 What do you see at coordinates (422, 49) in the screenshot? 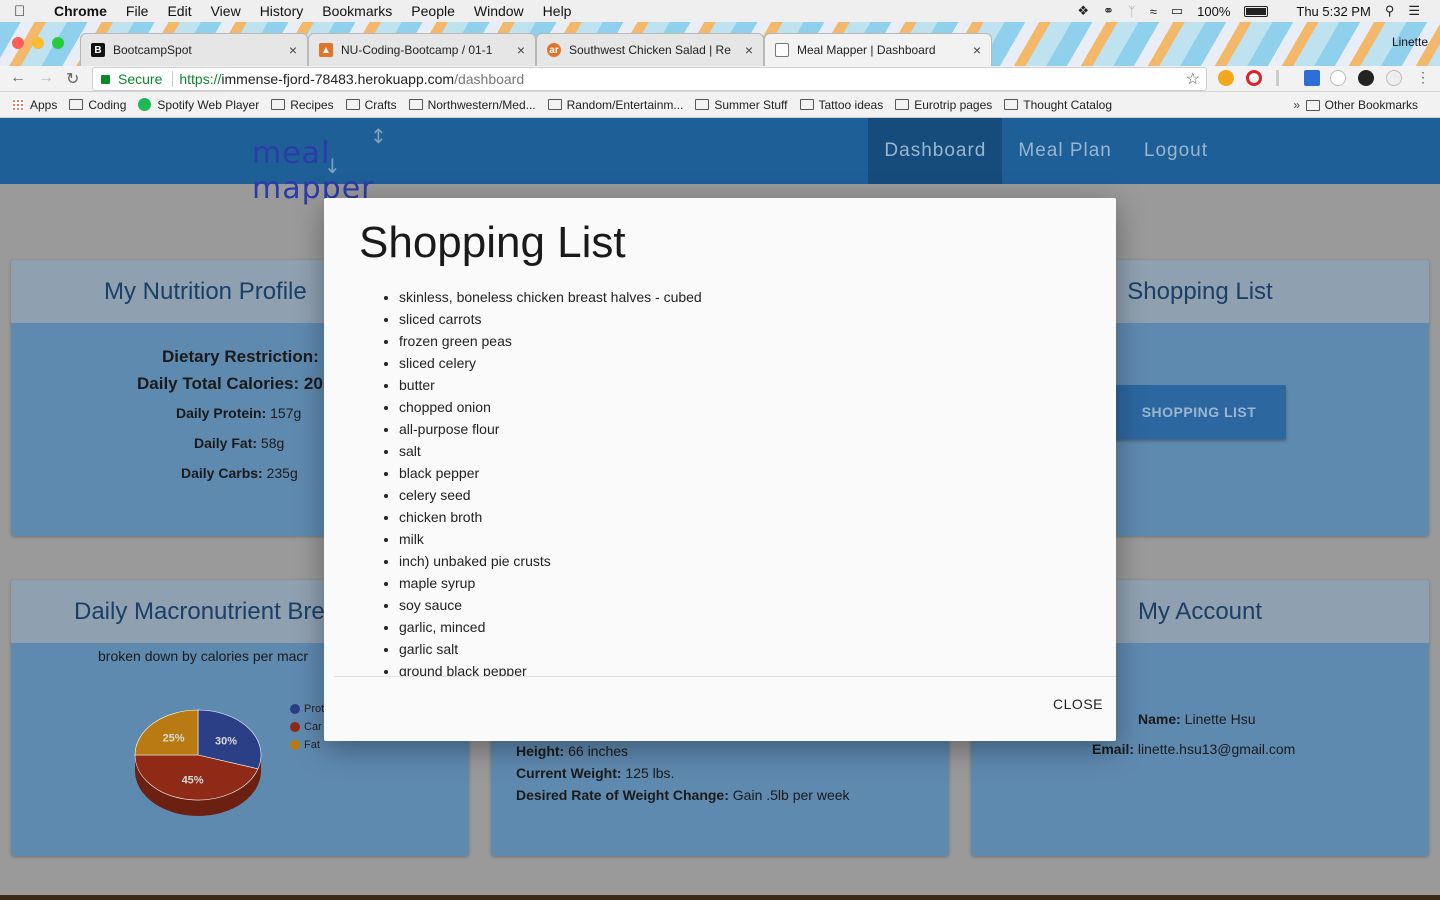
I see `tab-nu-coding-bootcamp: ▲ NU-Coding-Bootcamp / 01-1 ×` at bounding box center [422, 49].